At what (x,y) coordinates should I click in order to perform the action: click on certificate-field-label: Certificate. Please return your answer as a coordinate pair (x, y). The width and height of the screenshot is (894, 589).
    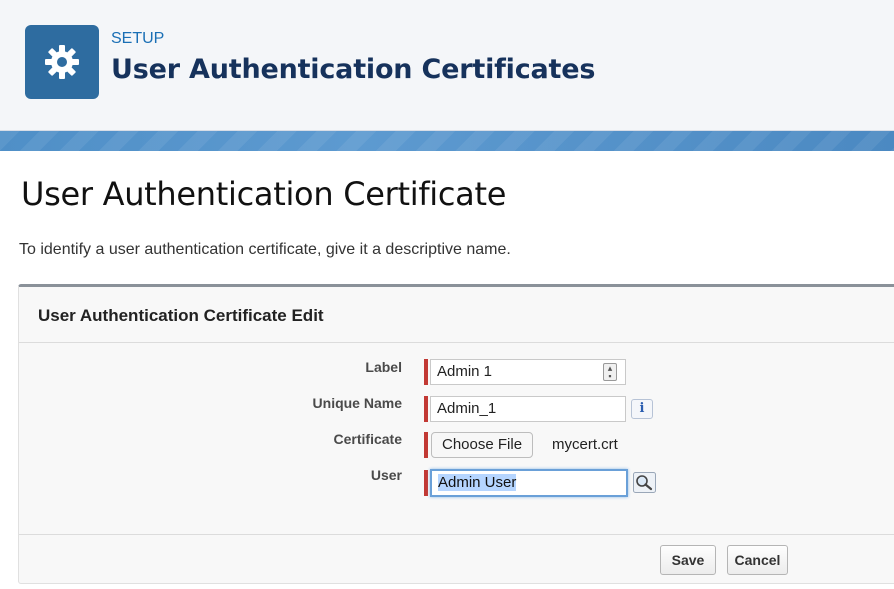
    Looking at the image, I should click on (367, 439).